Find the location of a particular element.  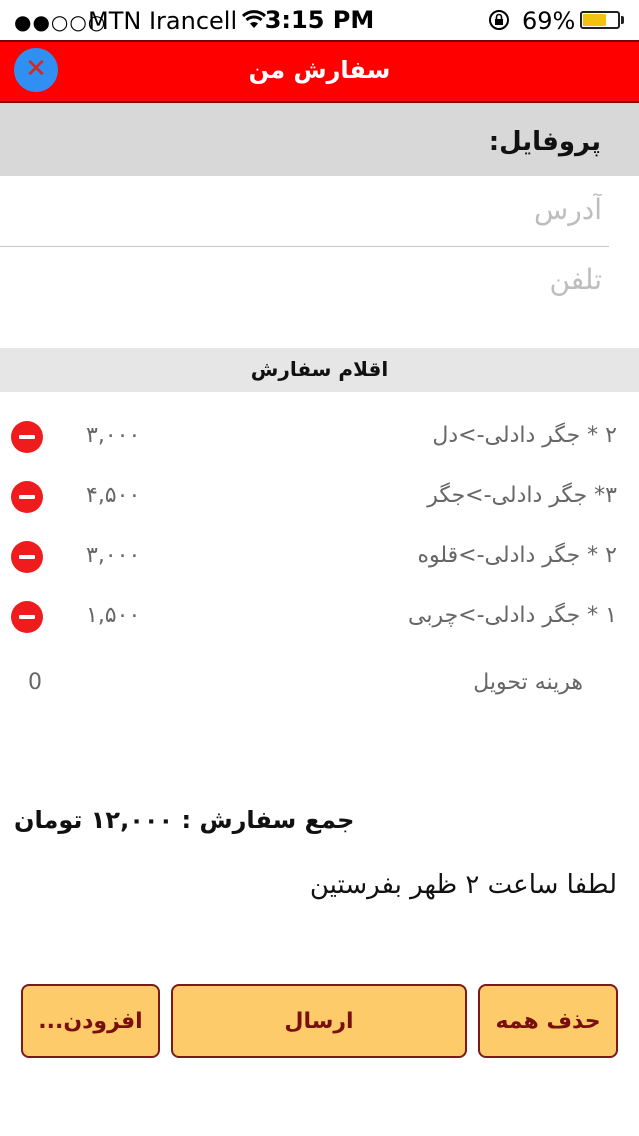

status-bar: ●●○○○ MTN Irancell 3:15 PM 69% is located at coordinates (319, 20).